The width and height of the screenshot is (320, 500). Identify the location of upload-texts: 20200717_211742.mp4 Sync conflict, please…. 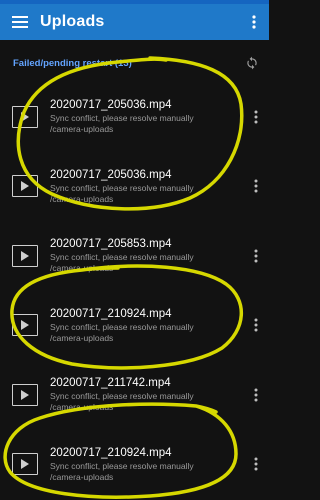
(146, 394).